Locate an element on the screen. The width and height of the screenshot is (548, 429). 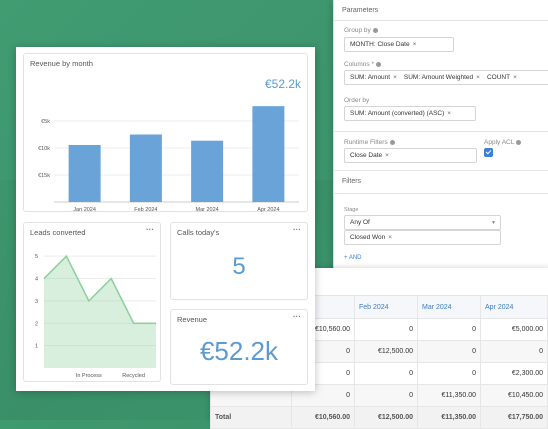
stage-values-field: Closed Won × is located at coordinates (422, 237).